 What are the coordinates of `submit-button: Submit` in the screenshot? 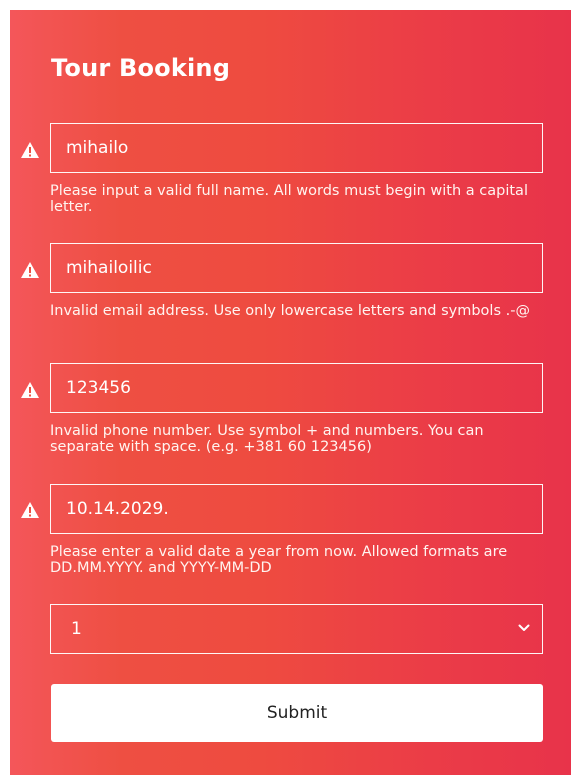 It's located at (297, 713).